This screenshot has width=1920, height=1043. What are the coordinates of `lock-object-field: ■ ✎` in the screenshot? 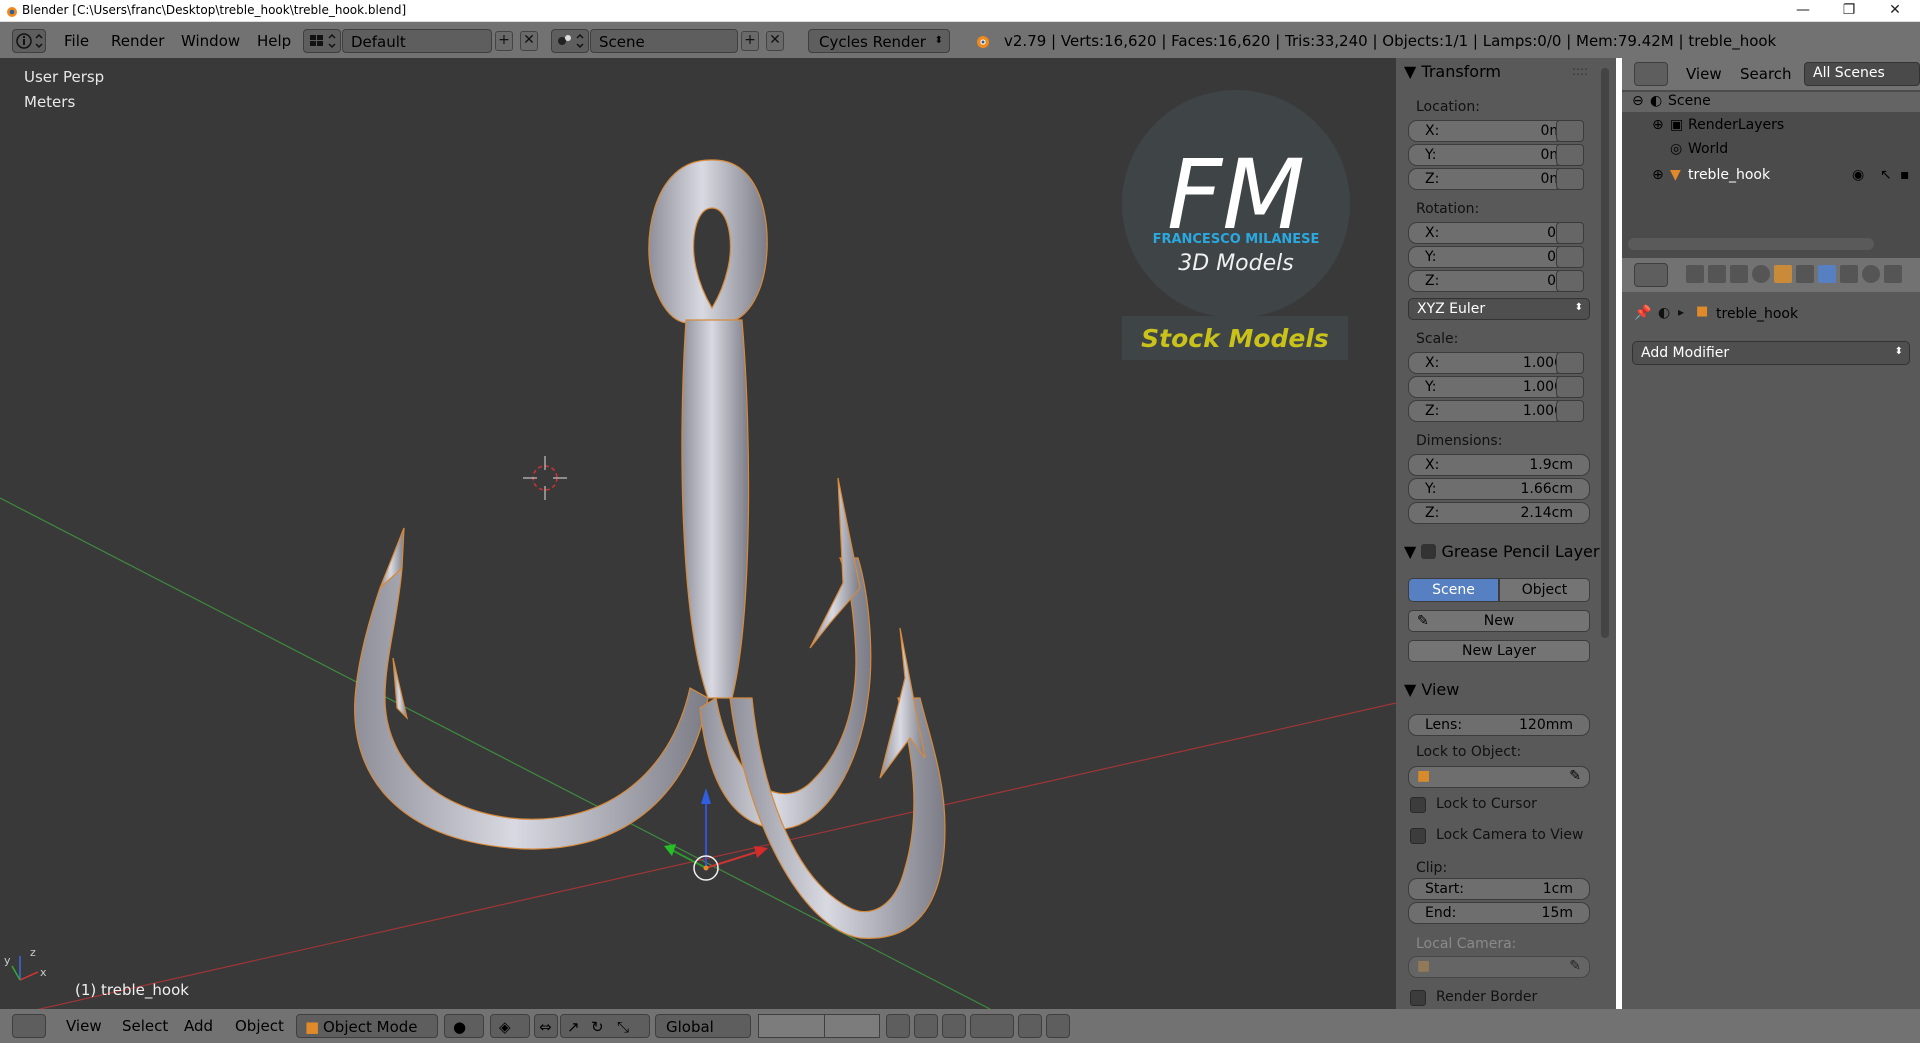 It's located at (1499, 777).